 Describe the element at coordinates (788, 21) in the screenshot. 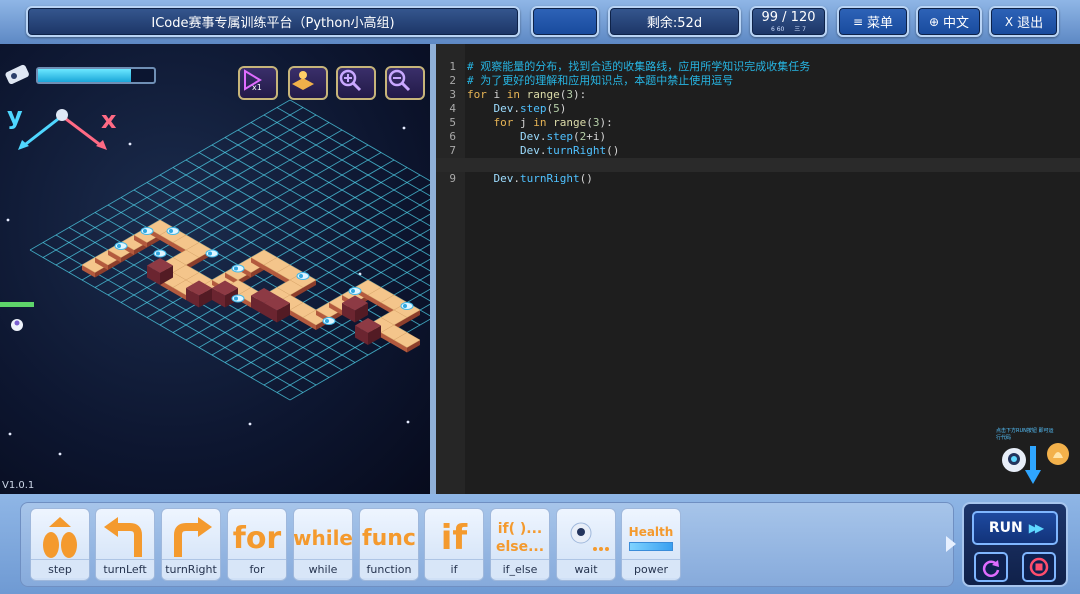

I see `level-progress: 99 / 120 6 60 三 7` at that location.